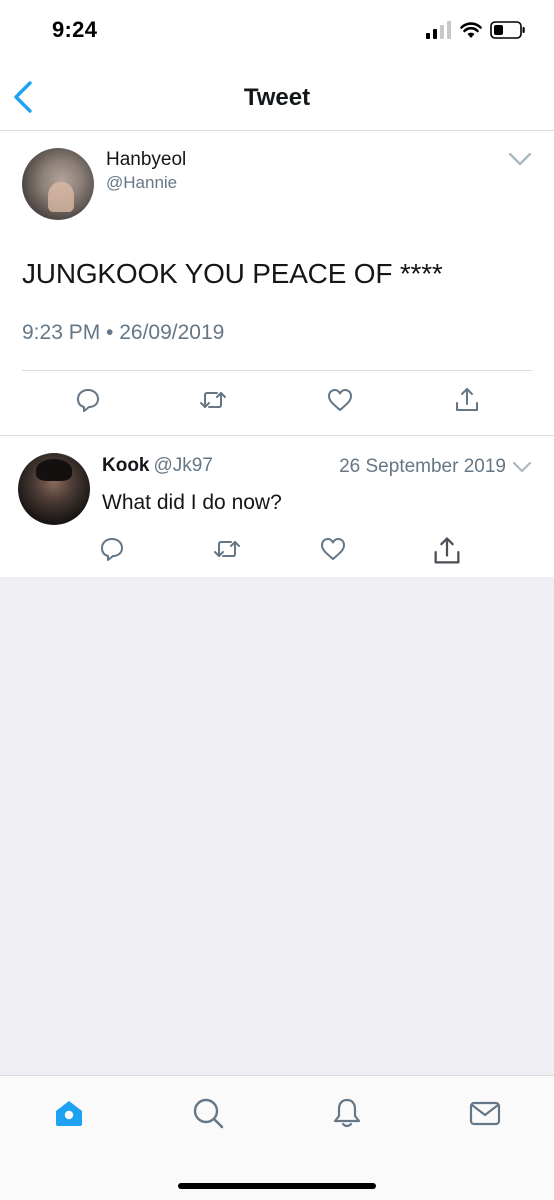 Image resolution: width=554 pixels, height=1200 pixels. What do you see at coordinates (141, 183) in the screenshot?
I see `author-handle: @Hannie` at bounding box center [141, 183].